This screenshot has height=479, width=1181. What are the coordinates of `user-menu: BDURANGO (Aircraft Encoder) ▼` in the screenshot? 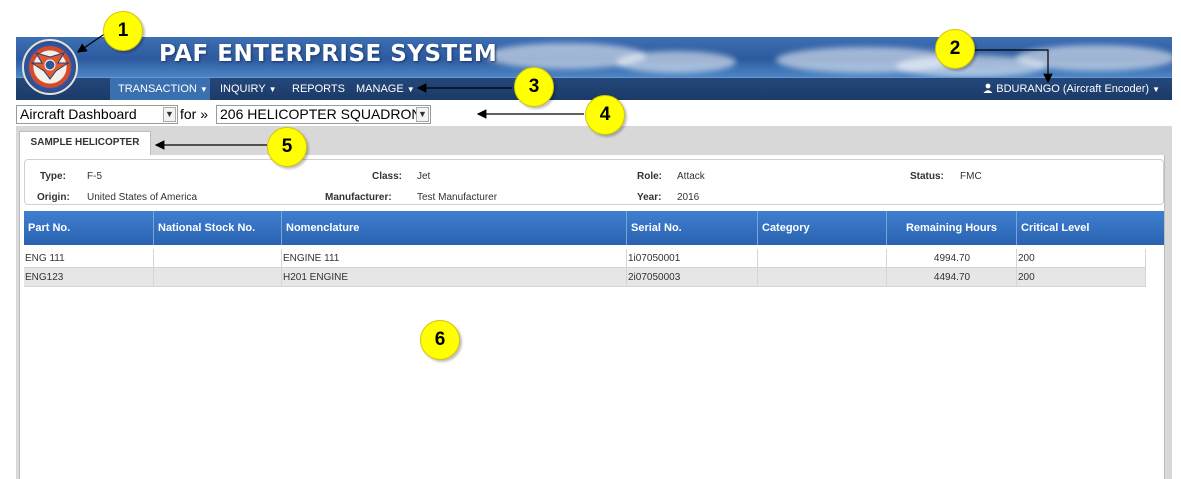 It's located at (1071, 89).